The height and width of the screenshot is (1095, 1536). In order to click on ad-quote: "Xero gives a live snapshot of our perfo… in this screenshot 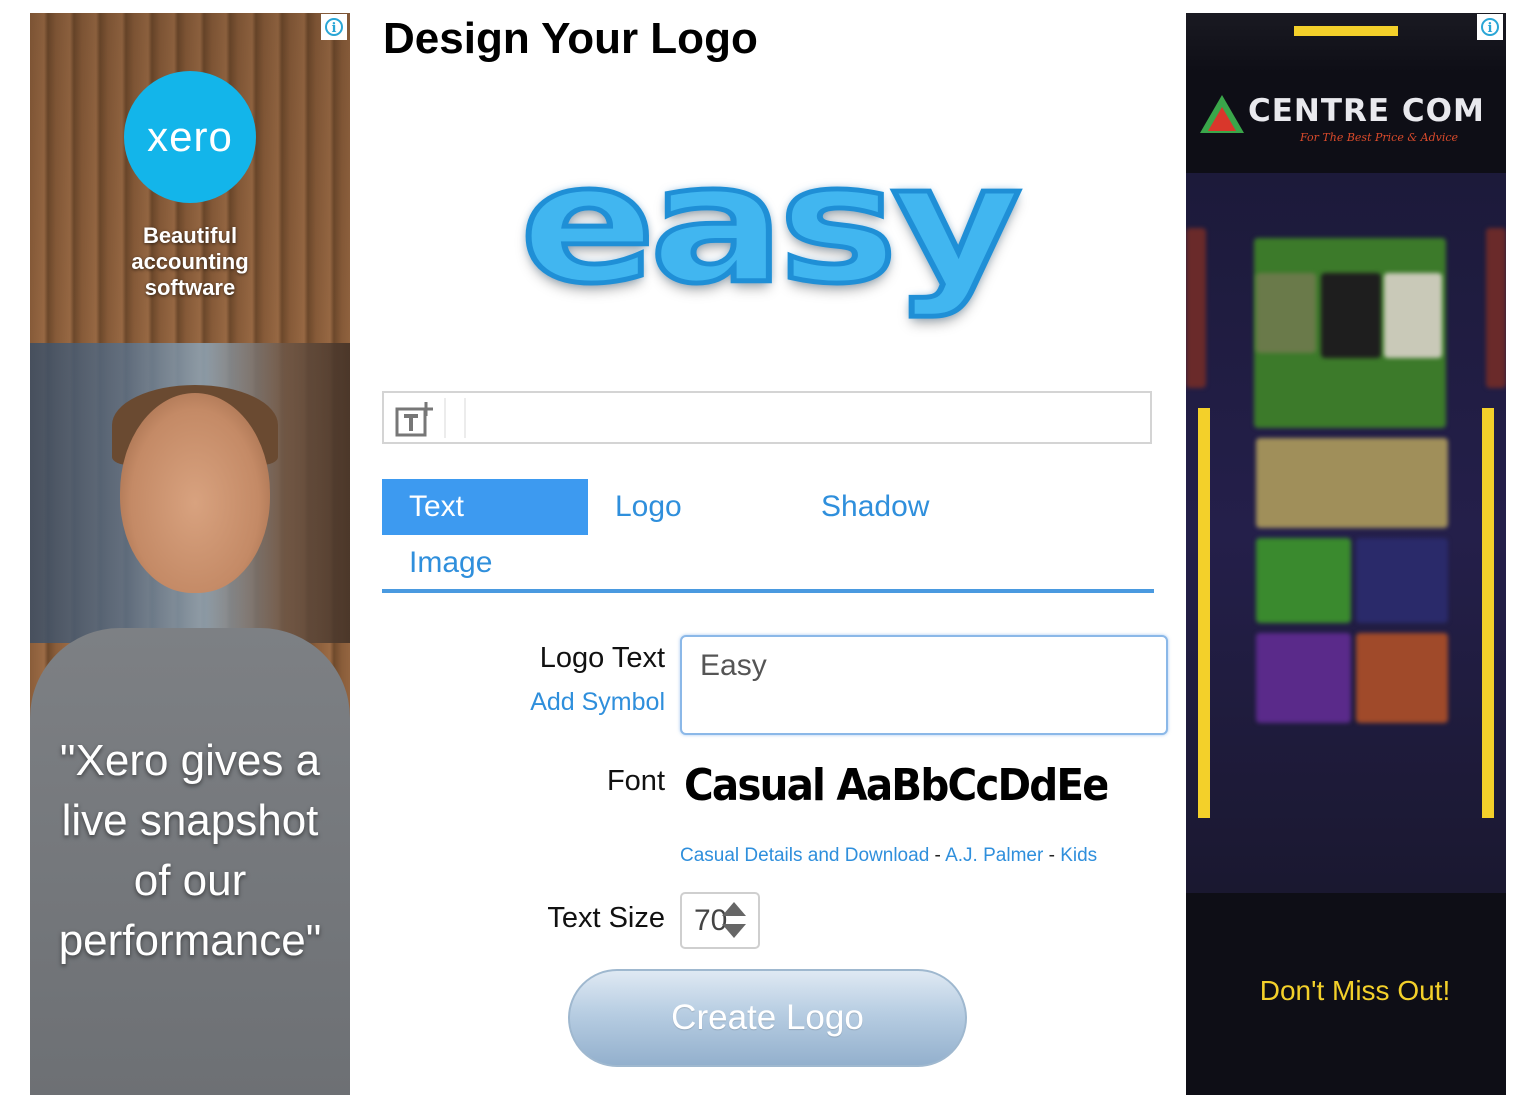, I will do `click(190, 850)`.